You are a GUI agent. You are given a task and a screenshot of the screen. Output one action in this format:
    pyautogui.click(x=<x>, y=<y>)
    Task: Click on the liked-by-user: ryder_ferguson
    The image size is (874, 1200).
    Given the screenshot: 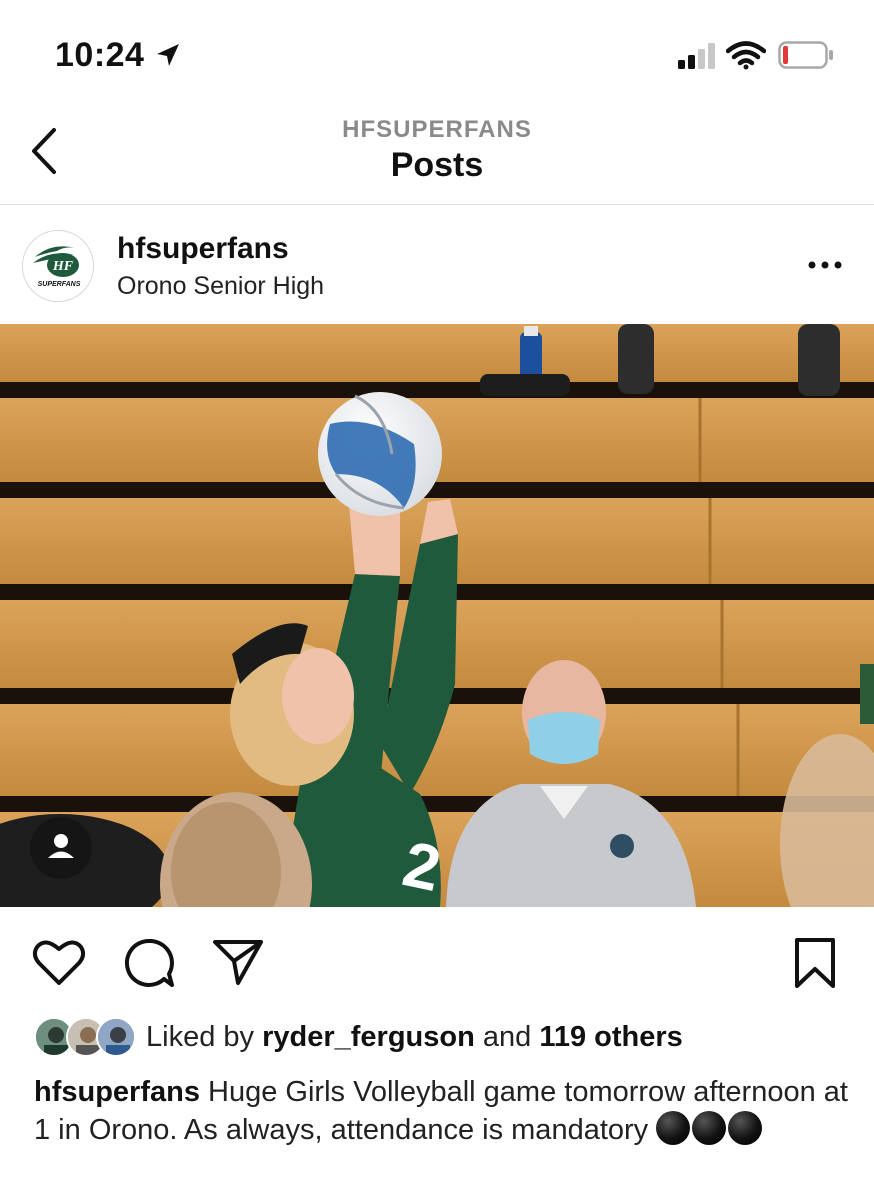 What is the action you would take?
    pyautogui.click(x=368, y=1037)
    